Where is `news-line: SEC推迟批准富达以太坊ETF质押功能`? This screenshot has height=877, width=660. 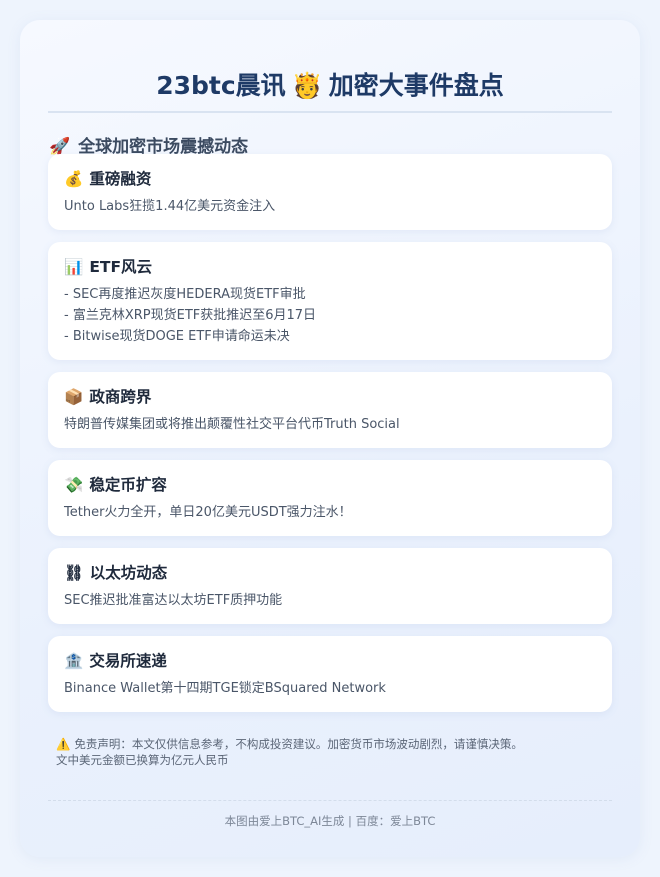
news-line: SEC推迟批准富达以太坊ETF质押功能 is located at coordinates (173, 600).